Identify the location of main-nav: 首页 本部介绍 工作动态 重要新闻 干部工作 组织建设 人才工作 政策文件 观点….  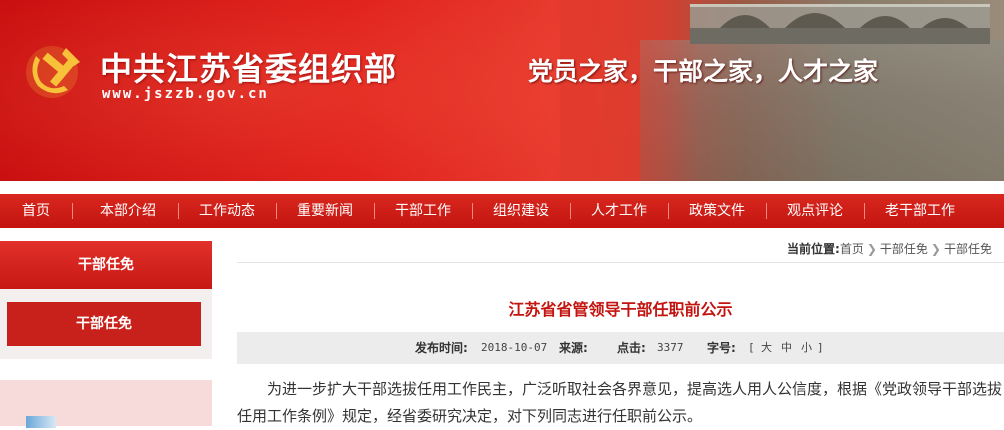
(502, 211).